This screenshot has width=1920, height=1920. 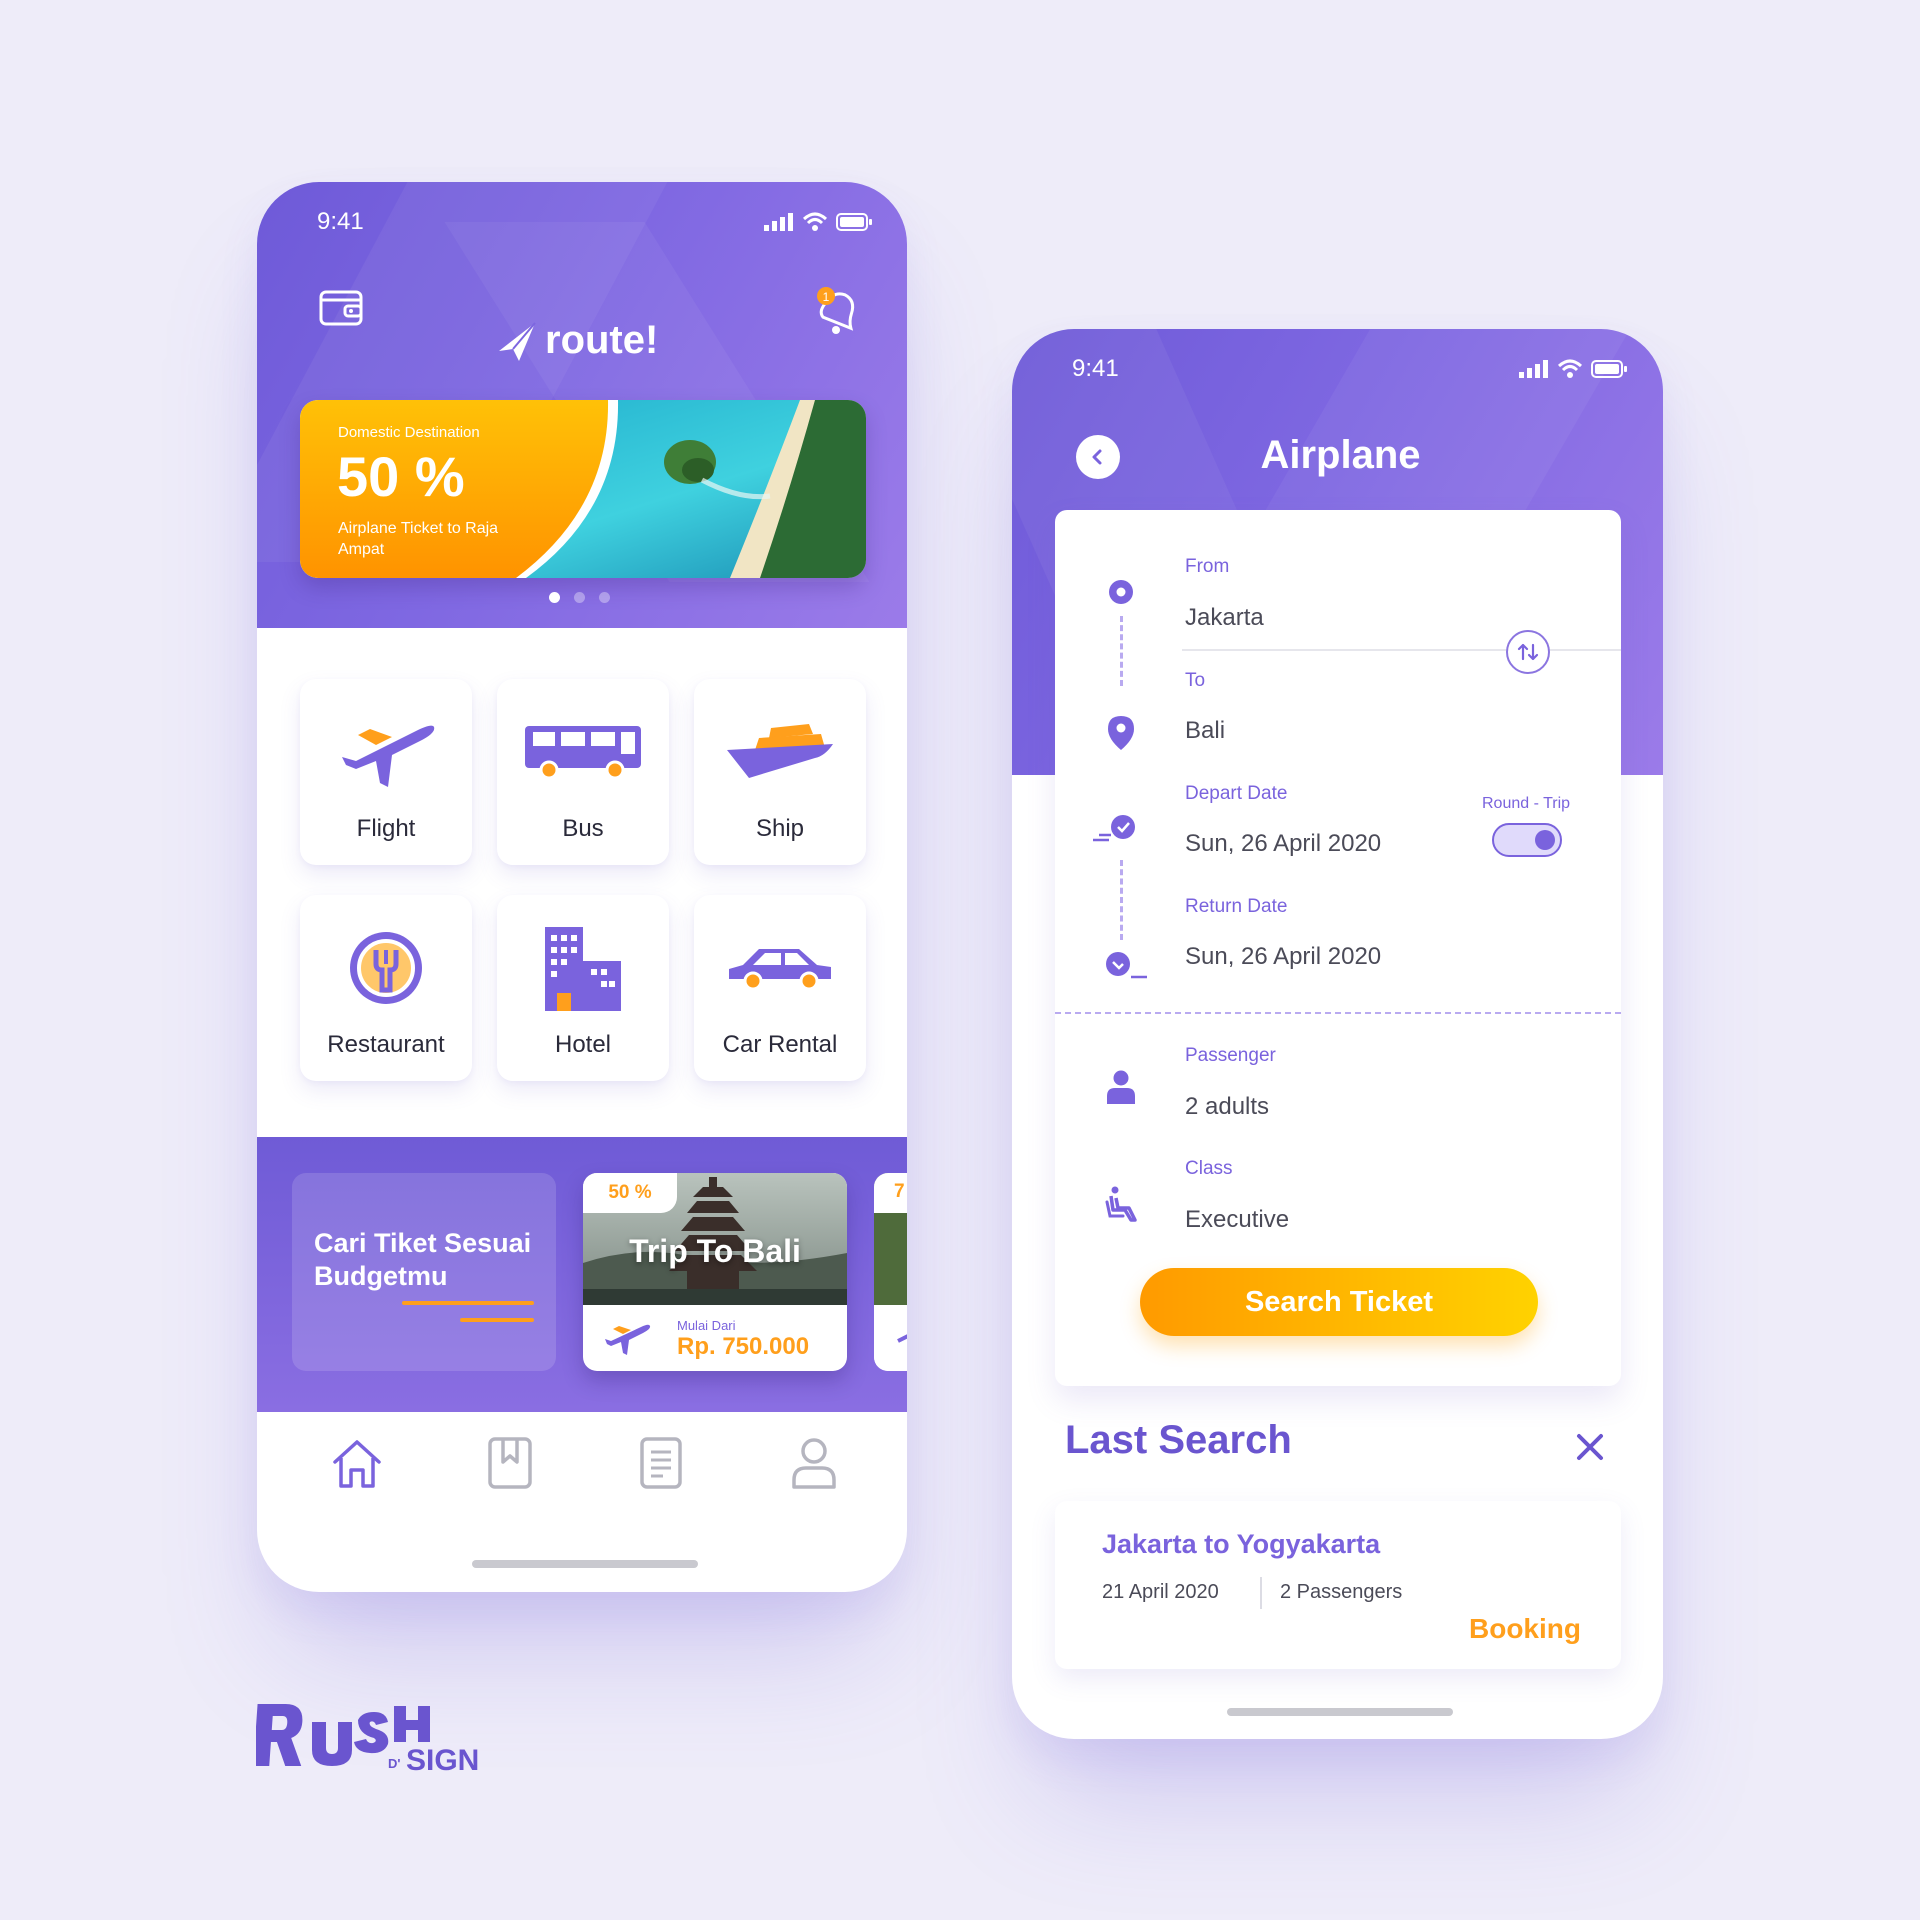 I want to click on trip-price: Rp. 750.000, so click(x=743, y=1346).